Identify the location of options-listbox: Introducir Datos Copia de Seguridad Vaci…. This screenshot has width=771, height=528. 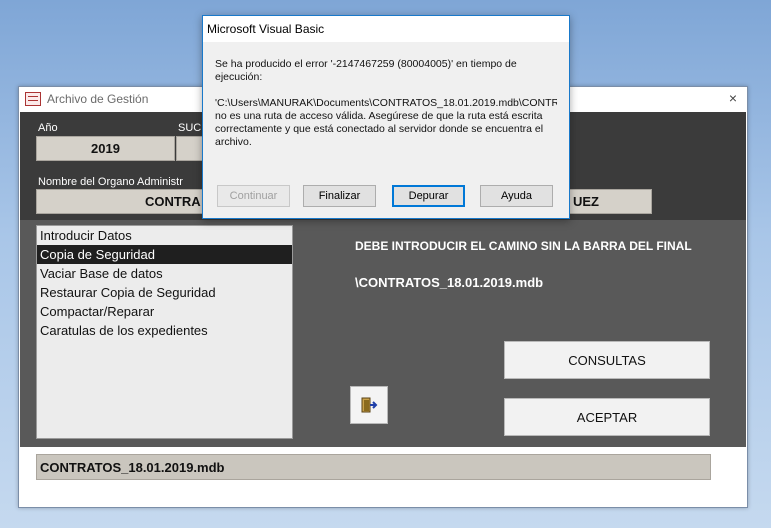
(164, 332).